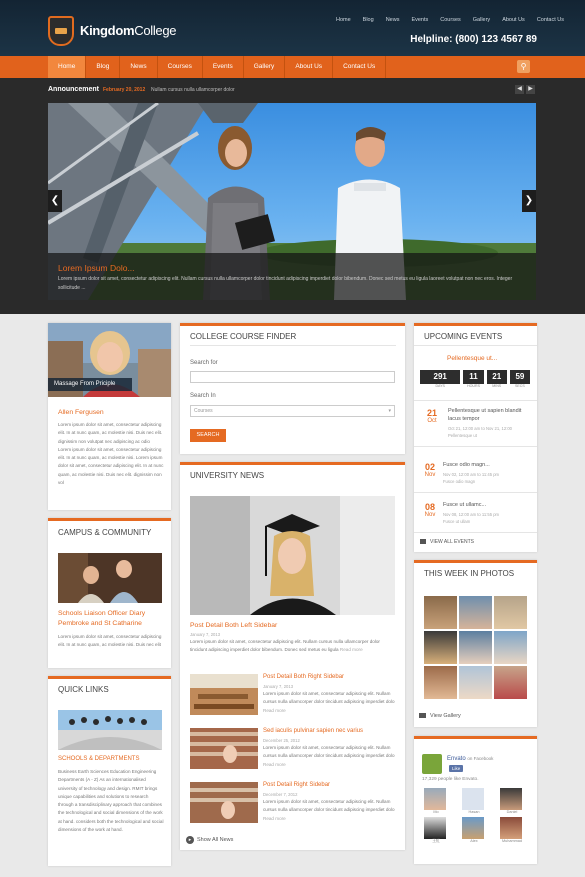 This screenshot has width=585, height=877. Describe the element at coordinates (519, 89) in the screenshot. I see `announcement-prev-button: ◀` at that location.